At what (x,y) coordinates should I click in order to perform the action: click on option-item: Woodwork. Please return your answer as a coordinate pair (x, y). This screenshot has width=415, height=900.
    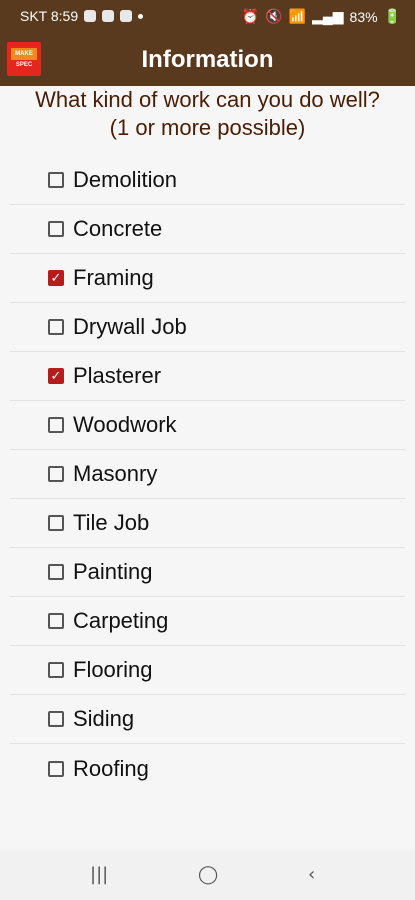
    Looking at the image, I should click on (207, 425).